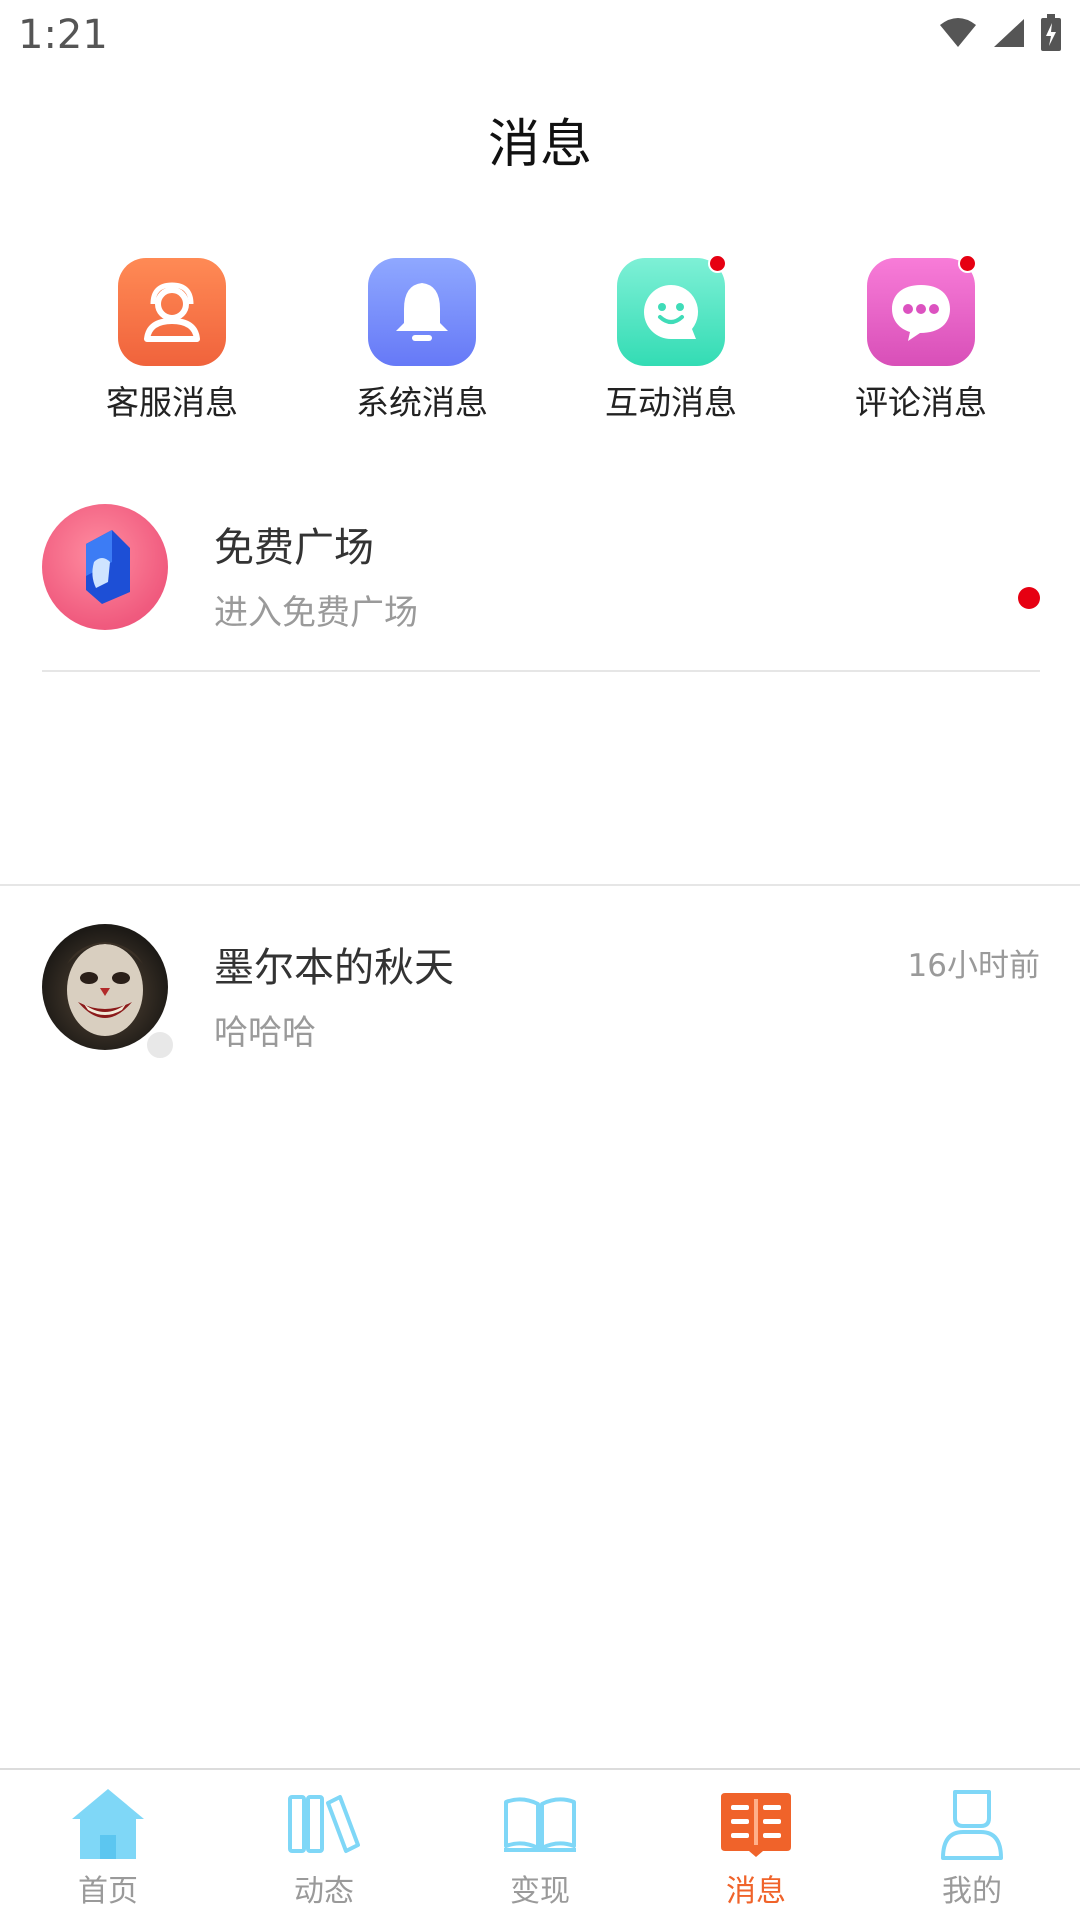 The height and width of the screenshot is (1922, 1080). I want to click on message-time: 16小时前, so click(973, 966).